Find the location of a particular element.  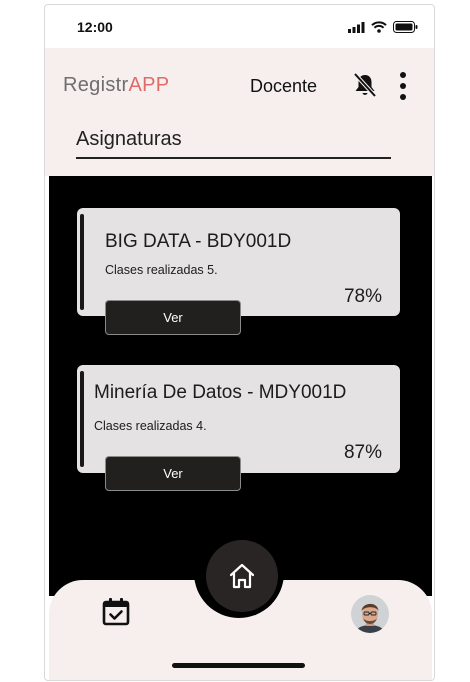

course-classes: Clases realizadas 5. is located at coordinates (161, 270).